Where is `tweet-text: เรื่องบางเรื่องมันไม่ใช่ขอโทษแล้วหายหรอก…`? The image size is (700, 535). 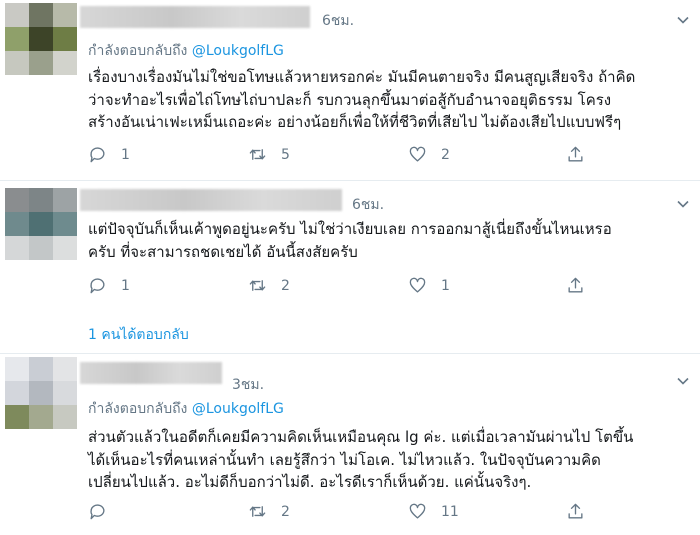 tweet-text: เรื่องบางเรื่องมันไม่ใช่ขอโทษแล้วหายหรอก… is located at coordinates (388, 100).